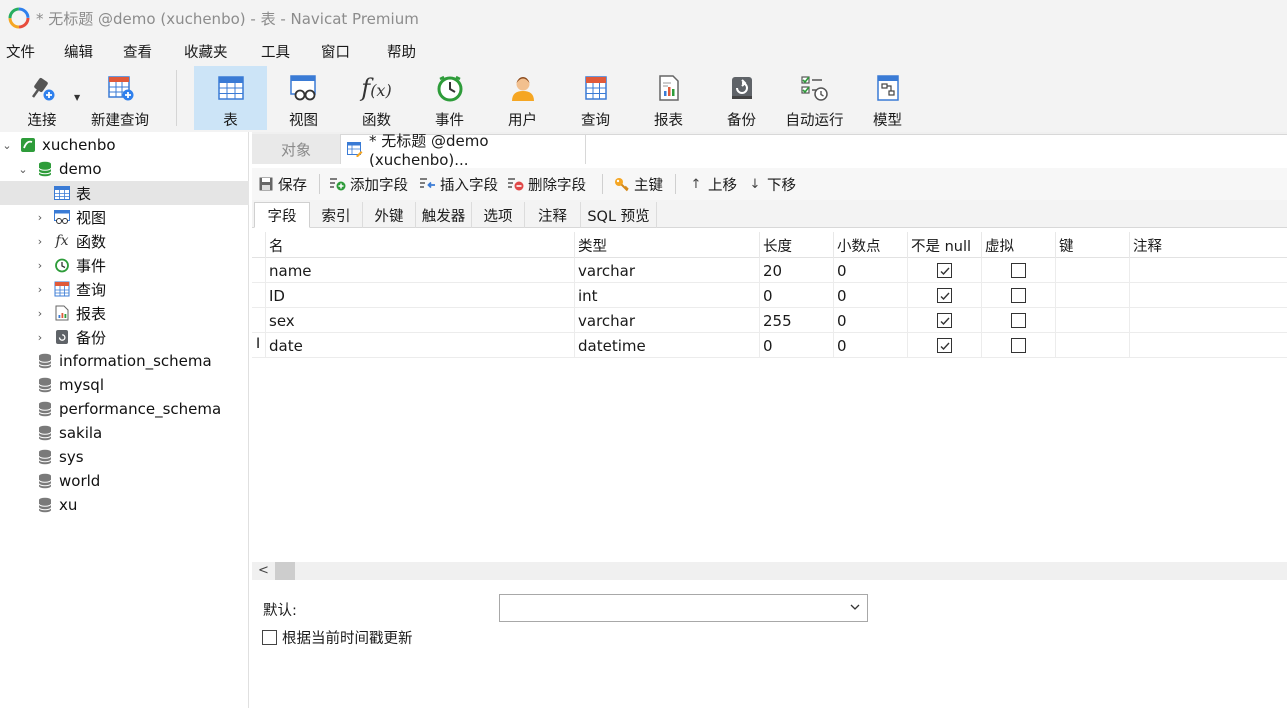  Describe the element at coordinates (796, 245) in the screenshot. I see `column-header-length: 长度` at that location.